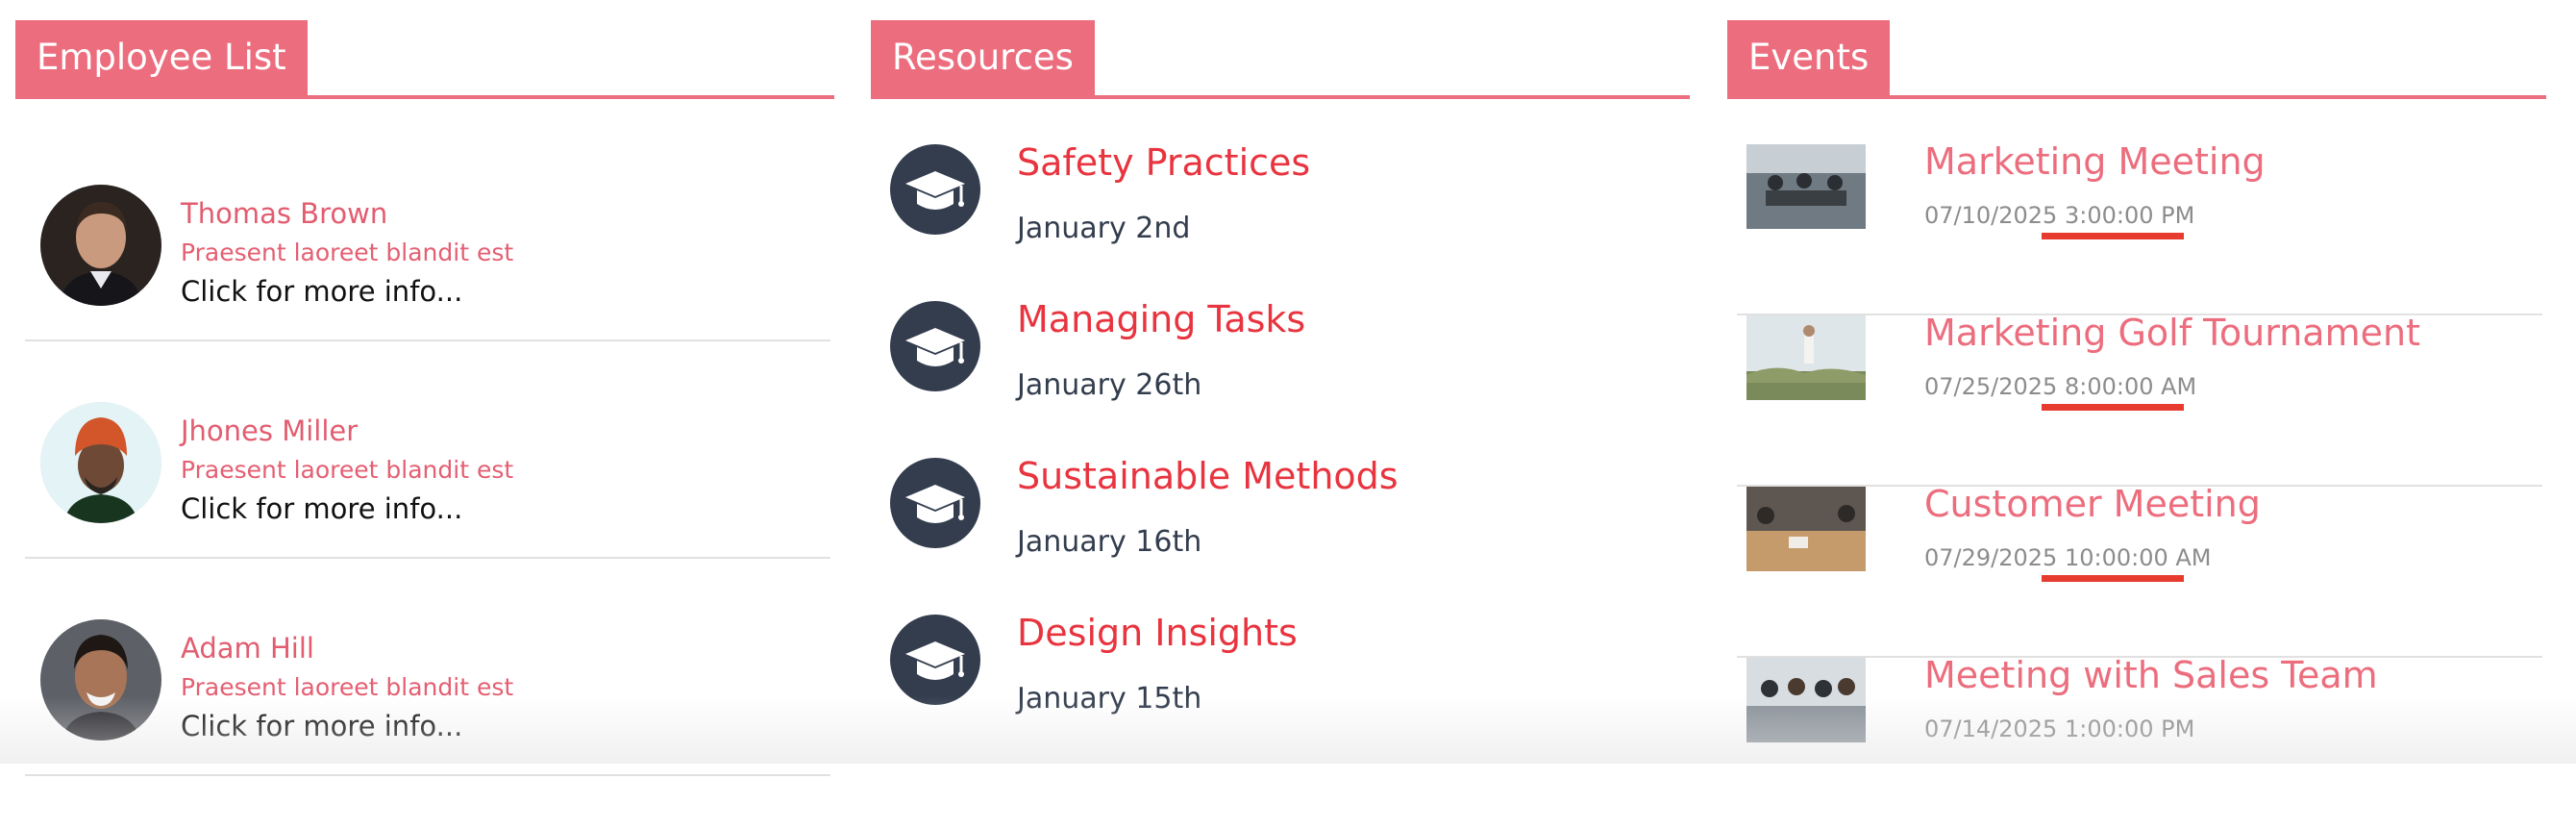 This screenshot has width=2576, height=829. What do you see at coordinates (1280, 221) in the screenshot?
I see `resource-item: Safety Practices January 2nd` at bounding box center [1280, 221].